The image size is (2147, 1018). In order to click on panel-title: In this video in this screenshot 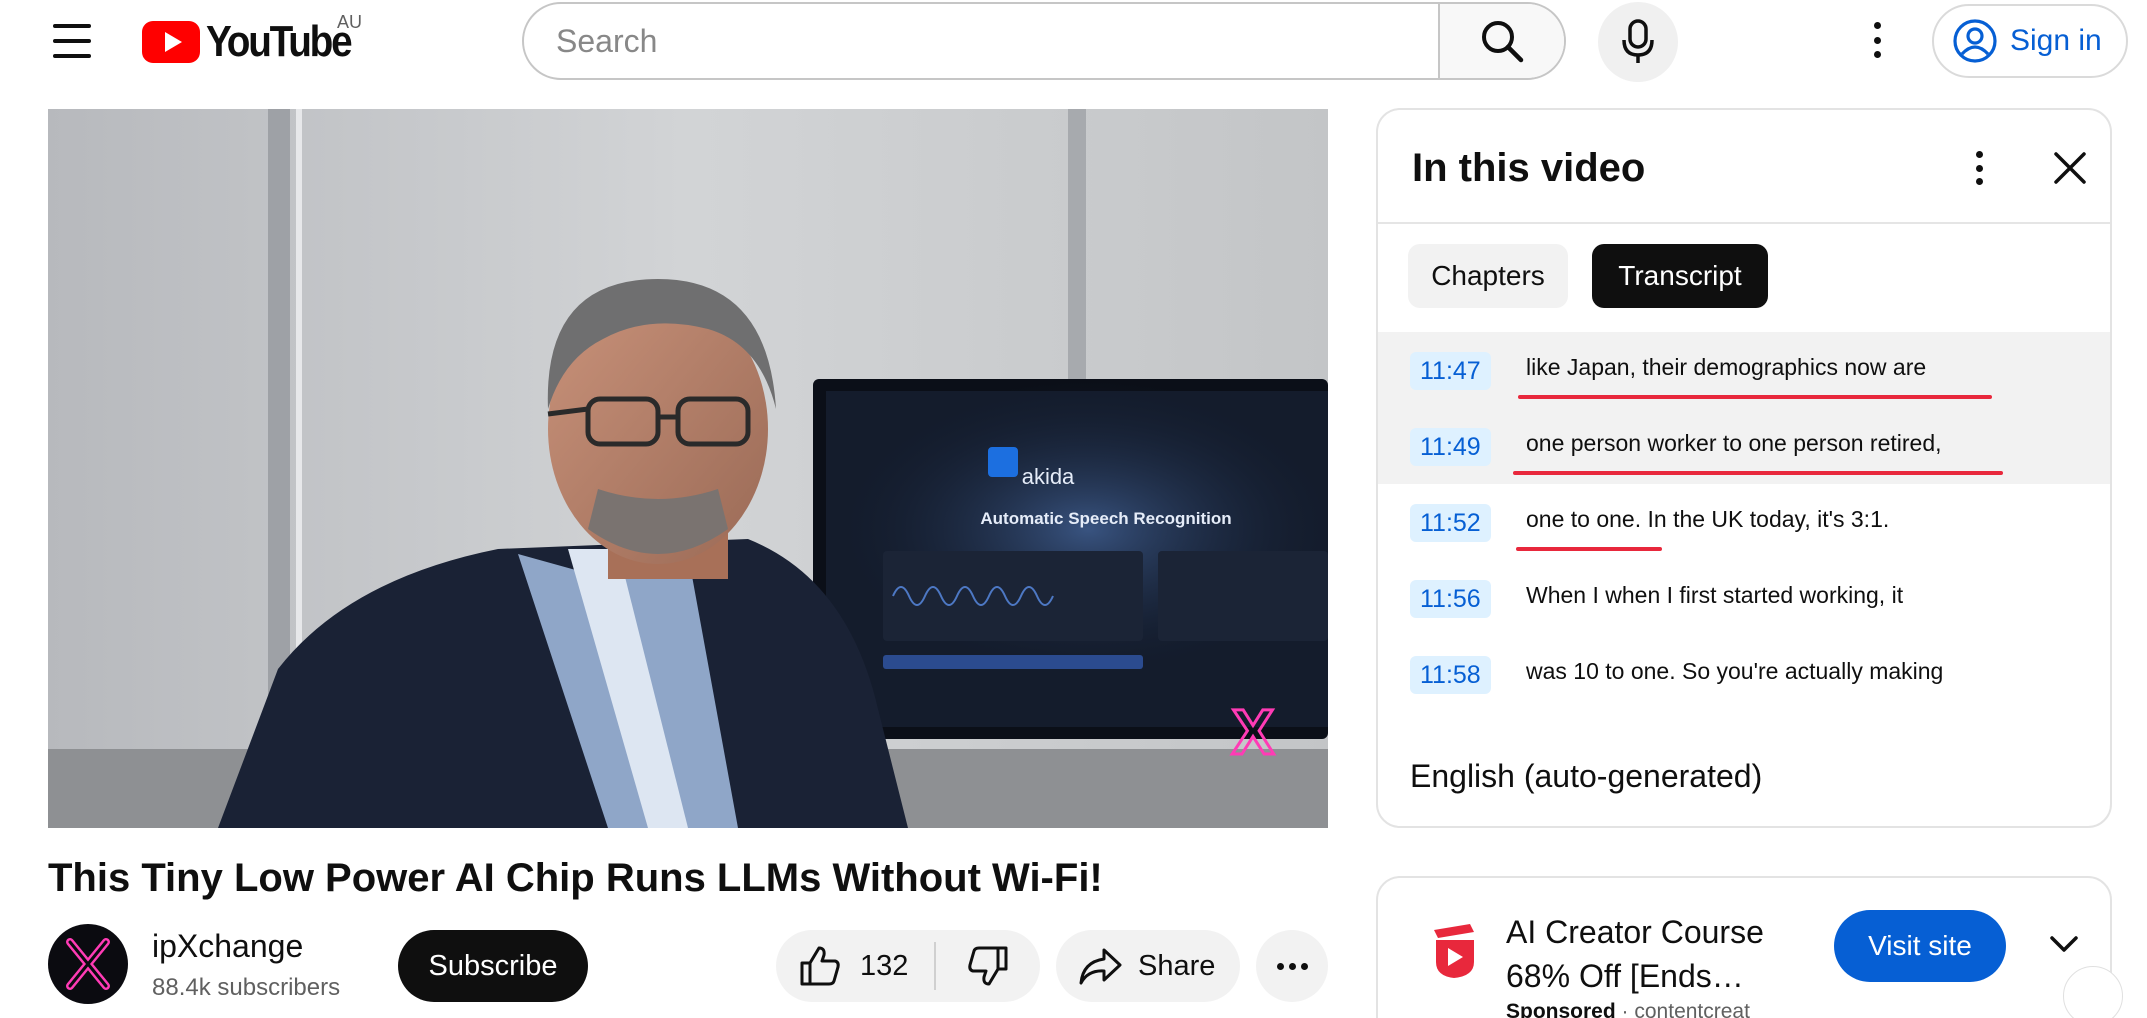, I will do `click(1529, 168)`.